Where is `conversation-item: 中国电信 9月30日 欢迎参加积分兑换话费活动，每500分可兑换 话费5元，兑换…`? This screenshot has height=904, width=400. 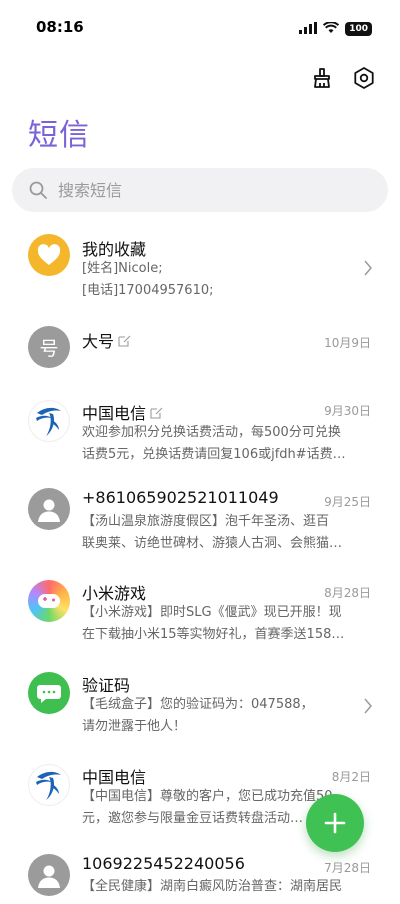
conversation-item: 中国电信 9月30日 欢迎参加积分兑换话费活动，每500分可兑换 话费5元，兑换… is located at coordinates (200, 424).